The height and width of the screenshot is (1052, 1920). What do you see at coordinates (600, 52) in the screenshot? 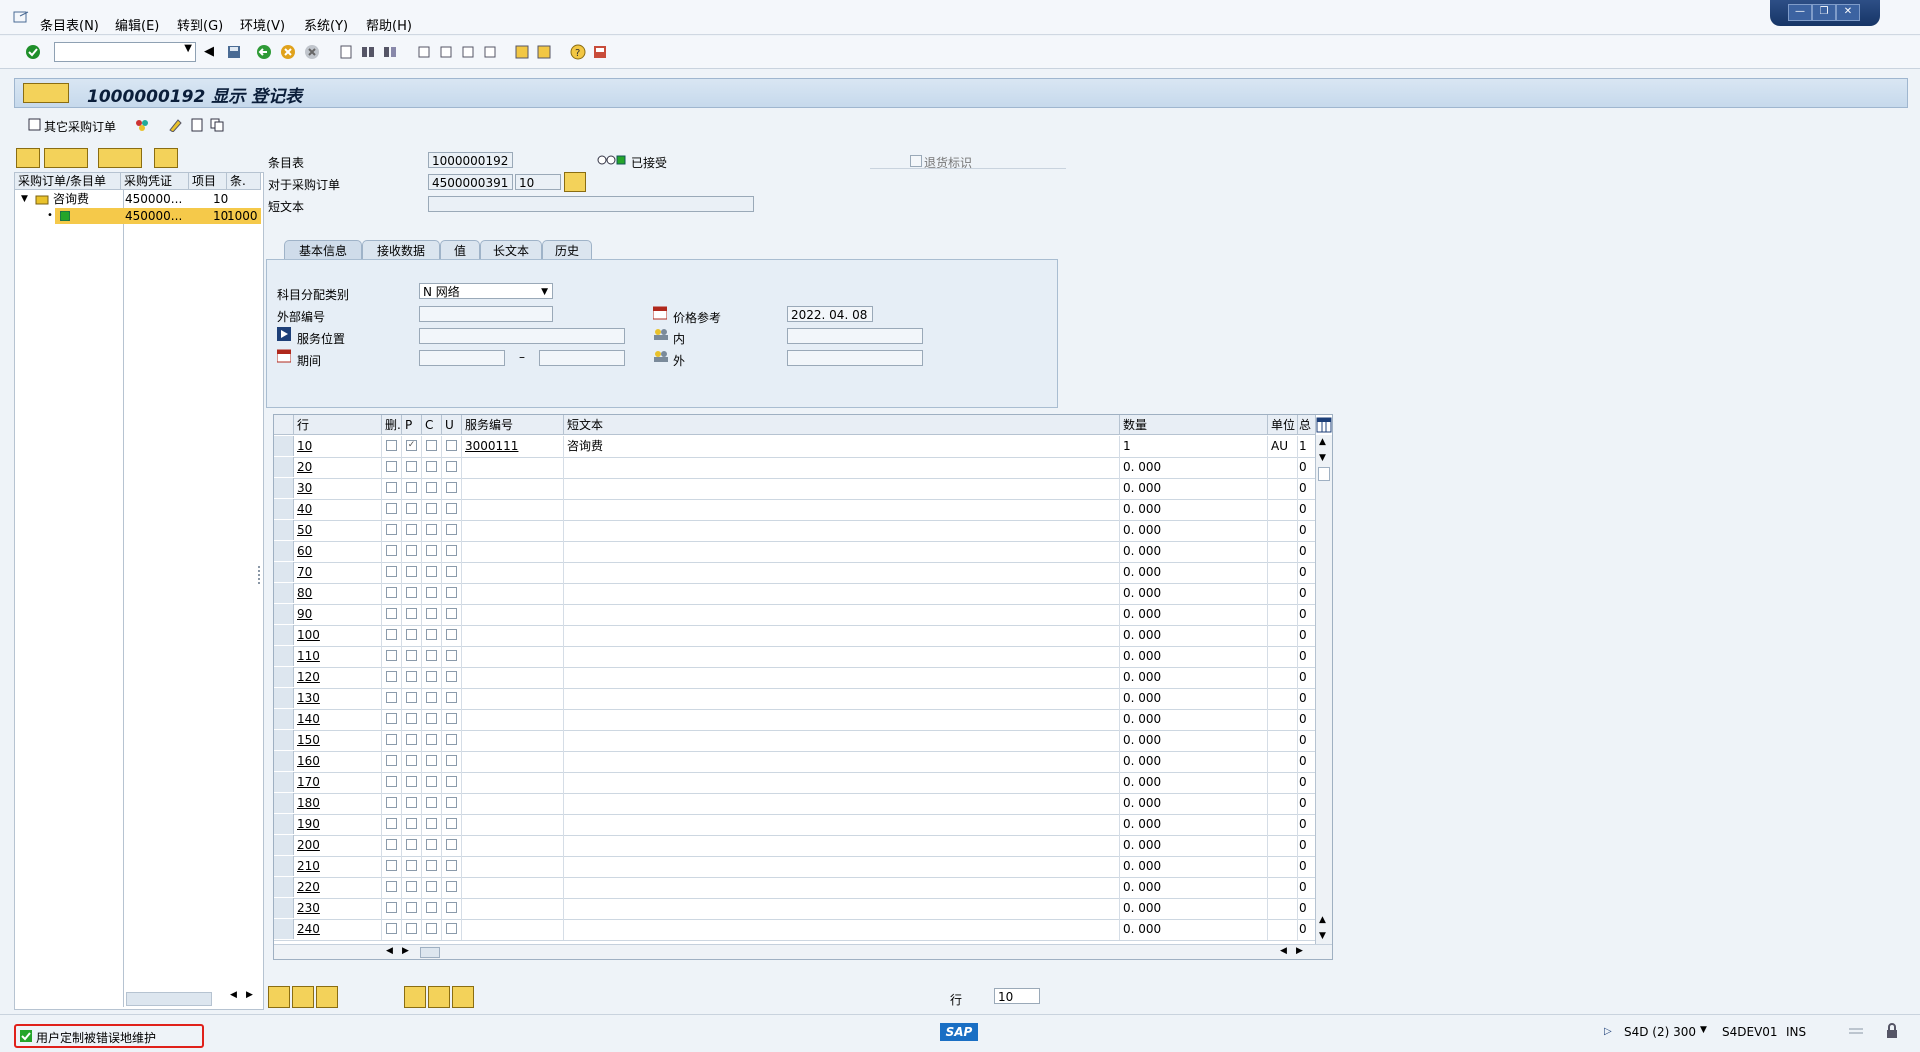
I see `layout-menu-icon` at bounding box center [600, 52].